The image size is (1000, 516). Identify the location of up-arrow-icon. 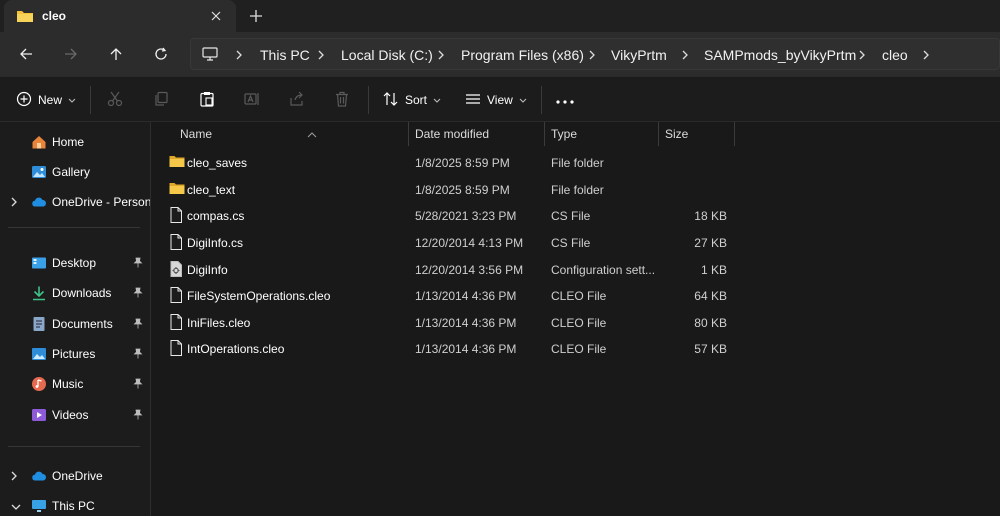
(116, 54).